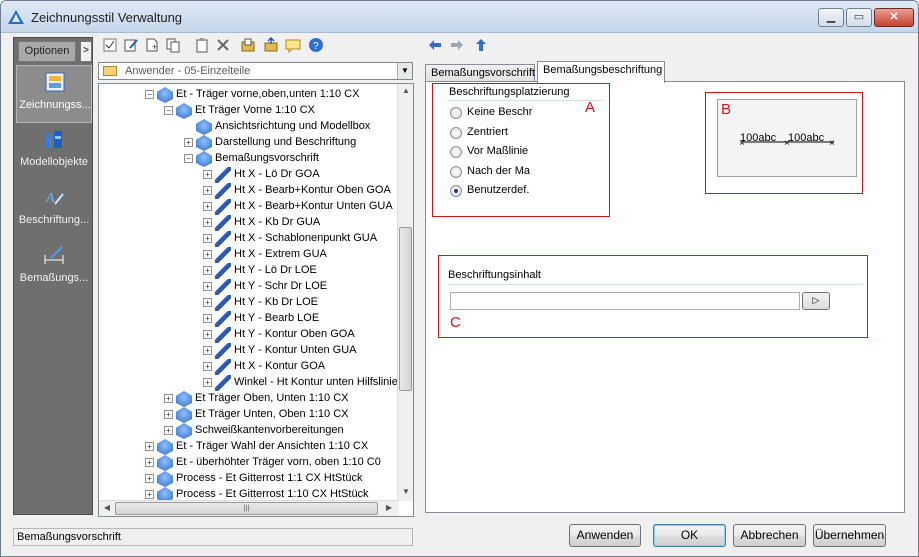  Describe the element at coordinates (255, 110) in the screenshot. I see `tree-row-label: Et Träger Vorne 1:10 CX` at that location.